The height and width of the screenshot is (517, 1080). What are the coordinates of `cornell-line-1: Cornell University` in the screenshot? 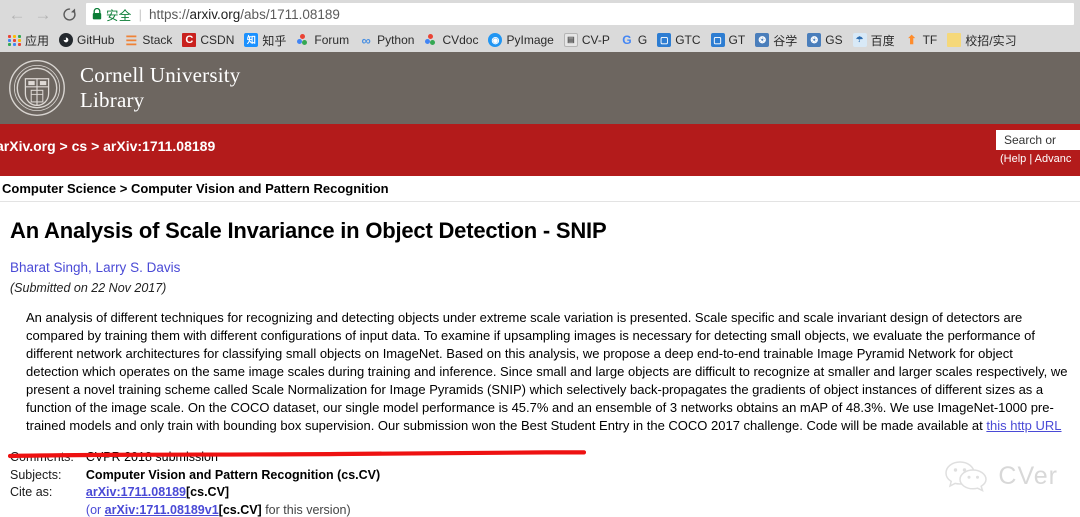 It's located at (160, 75).